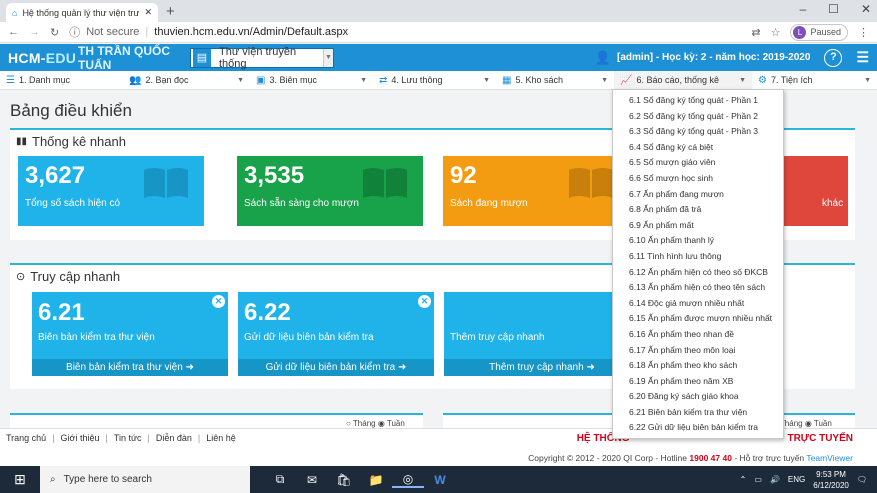 The height and width of the screenshot is (493, 877). Describe the element at coordinates (330, 191) in the screenshot. I see `stat-card-available: 3,535 Sách sẵn sàng cho mượn` at that location.